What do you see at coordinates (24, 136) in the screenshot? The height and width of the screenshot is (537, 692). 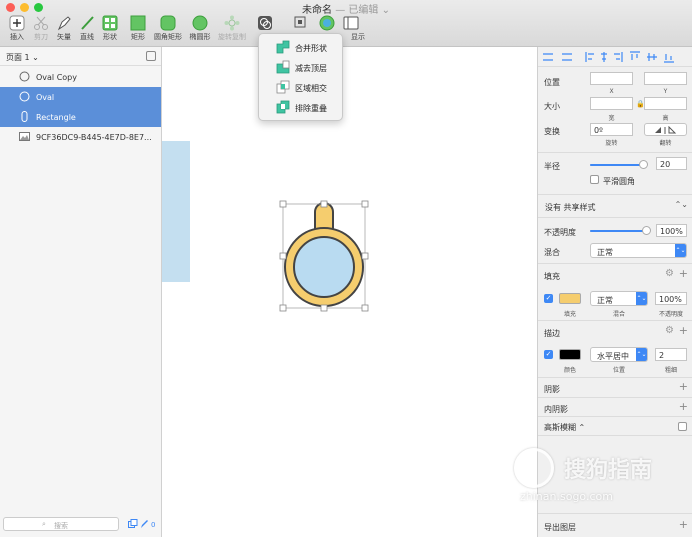 I see `image-layer-icon` at bounding box center [24, 136].